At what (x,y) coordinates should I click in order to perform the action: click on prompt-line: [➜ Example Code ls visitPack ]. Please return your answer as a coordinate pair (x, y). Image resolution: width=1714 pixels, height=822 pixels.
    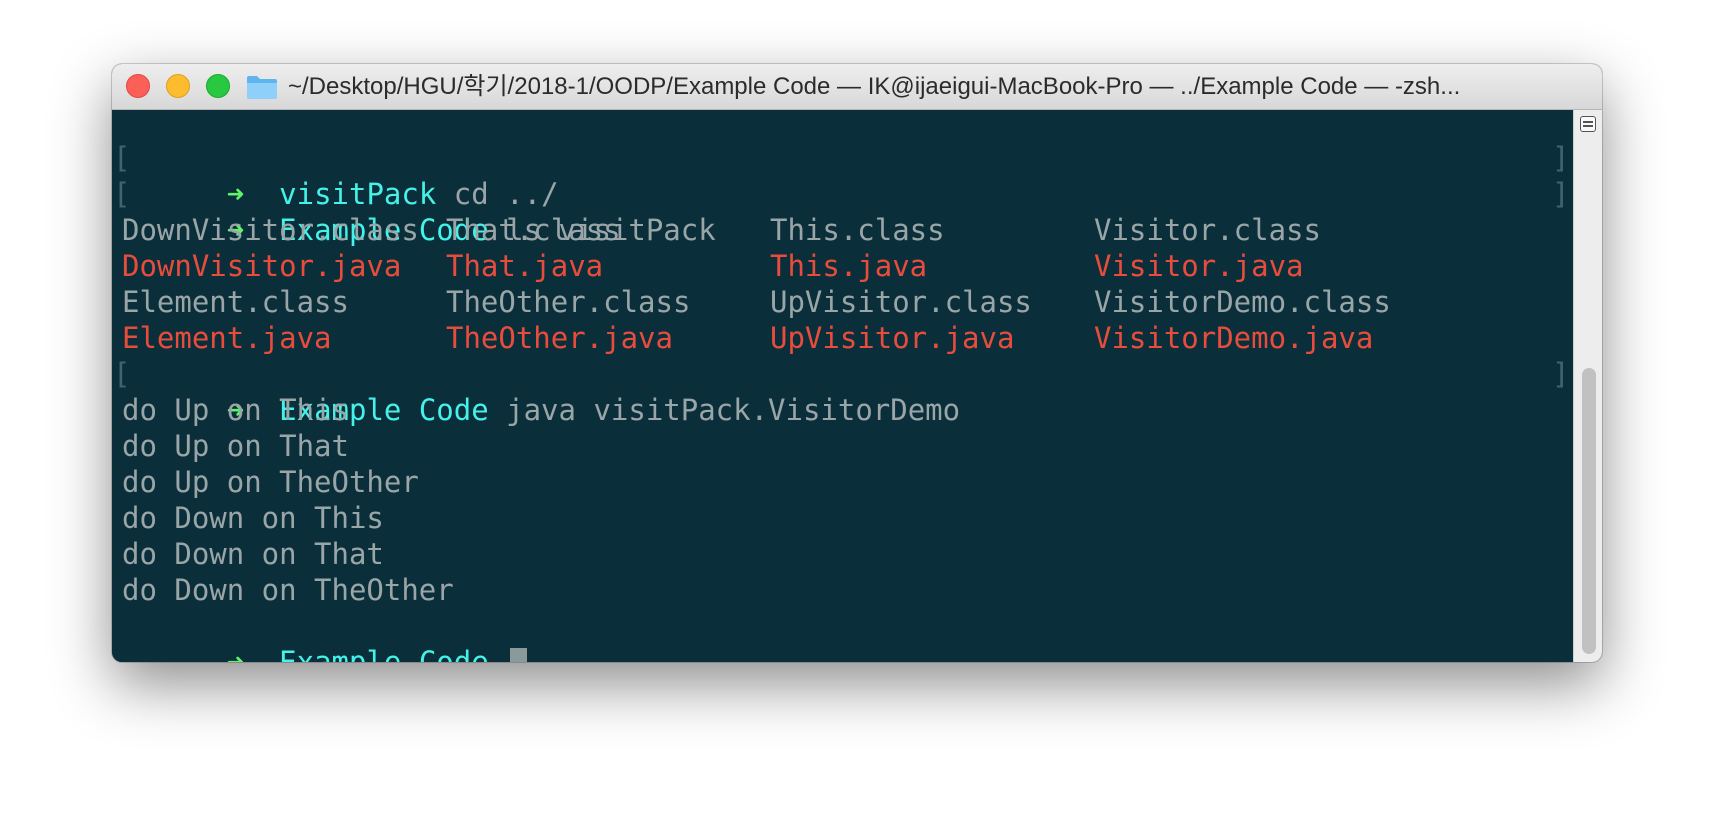
    Looking at the image, I should click on (841, 211).